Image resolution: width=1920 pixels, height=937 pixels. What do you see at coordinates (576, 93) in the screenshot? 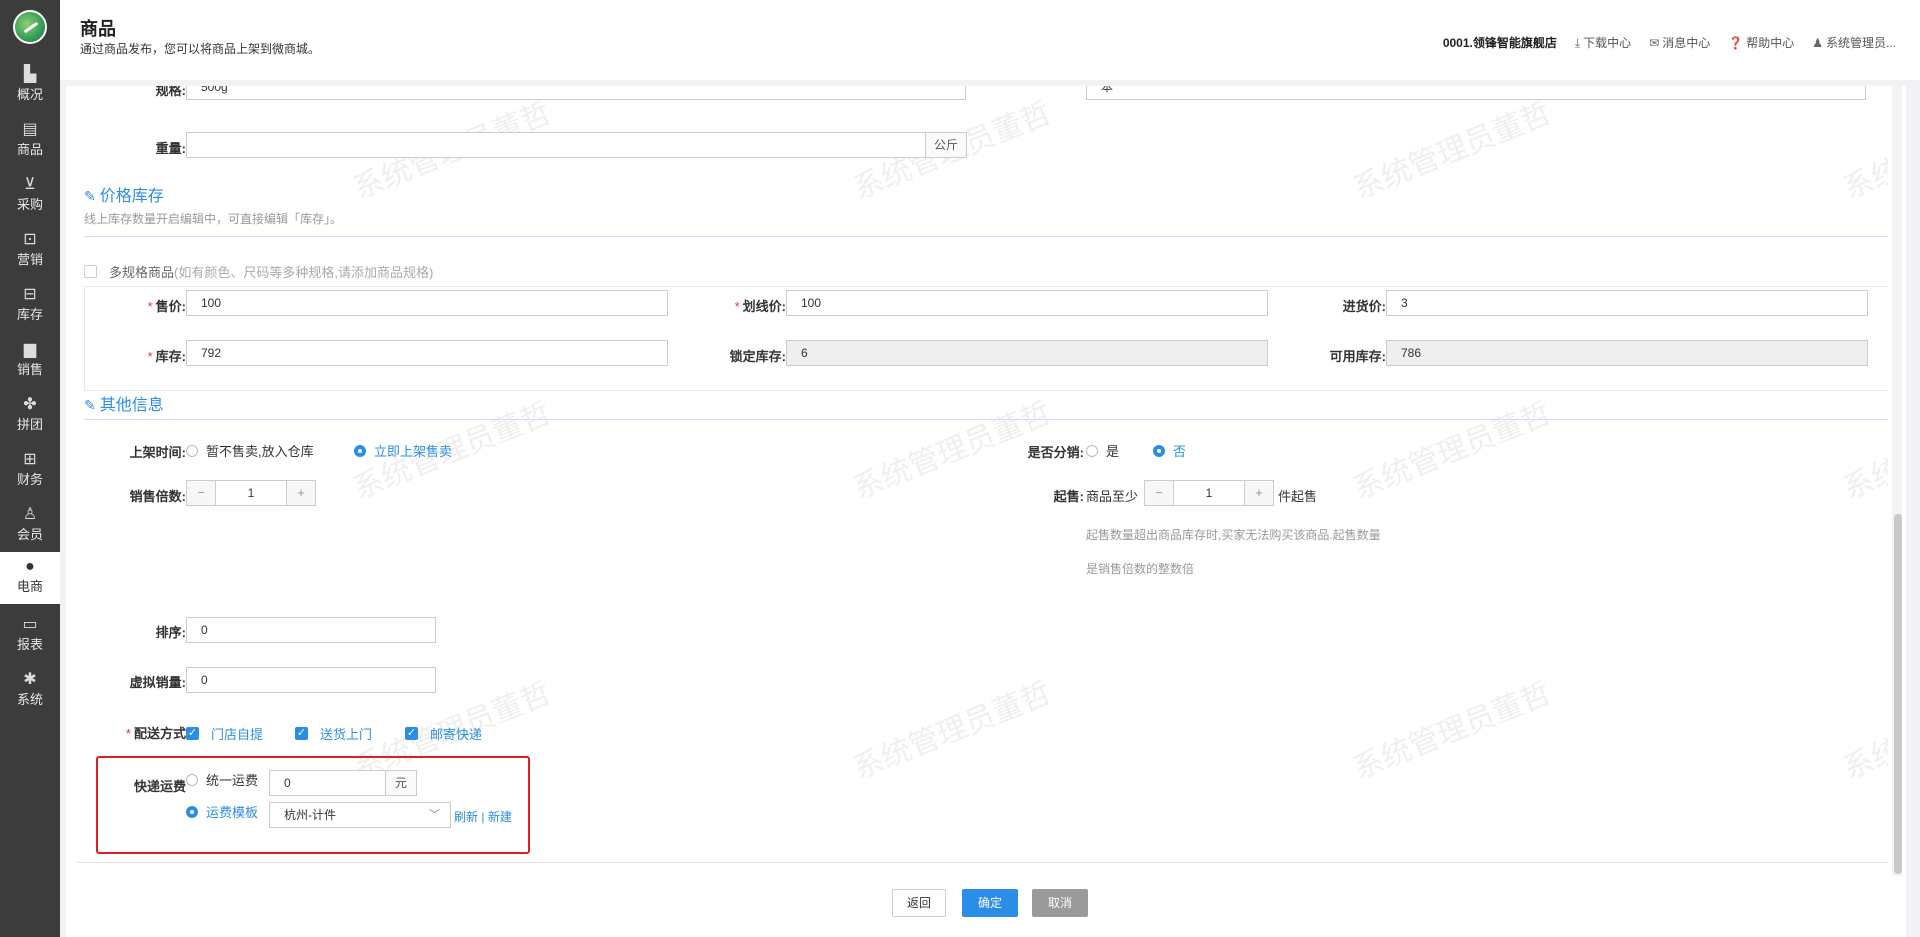
I see `spec-input: 500g` at bounding box center [576, 93].